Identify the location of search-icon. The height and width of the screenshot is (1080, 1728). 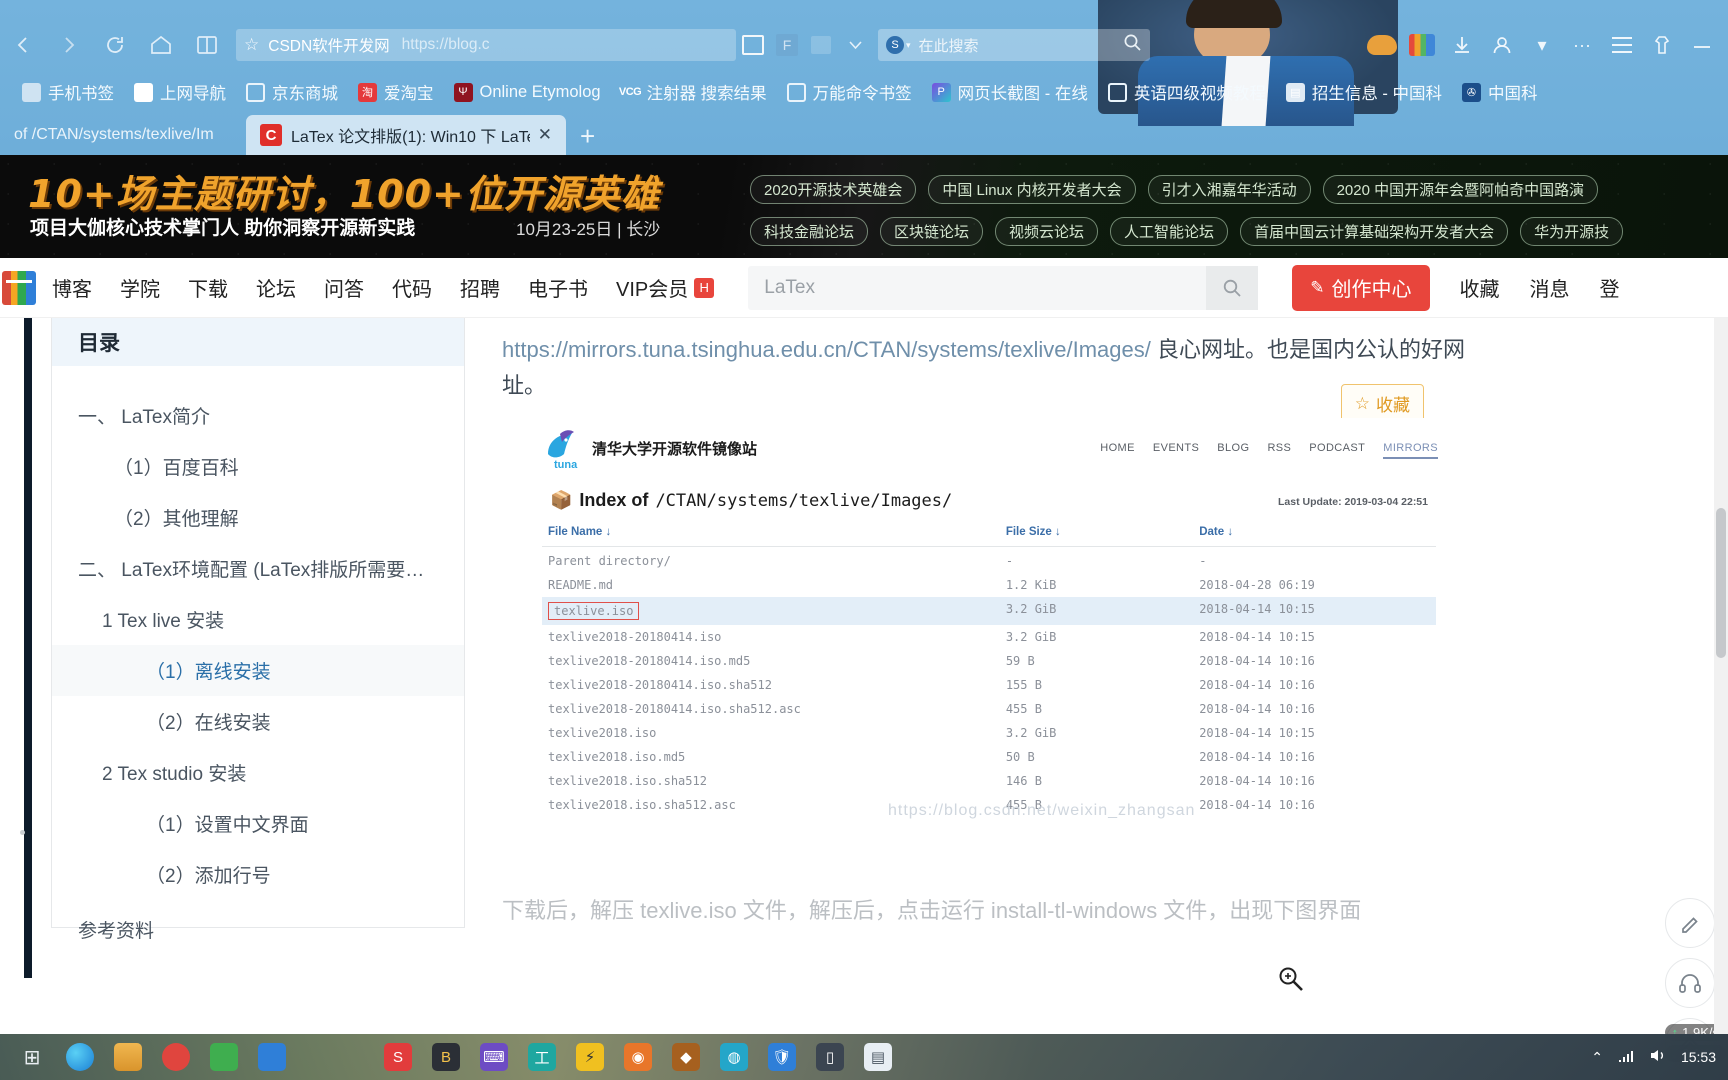
(1232, 287).